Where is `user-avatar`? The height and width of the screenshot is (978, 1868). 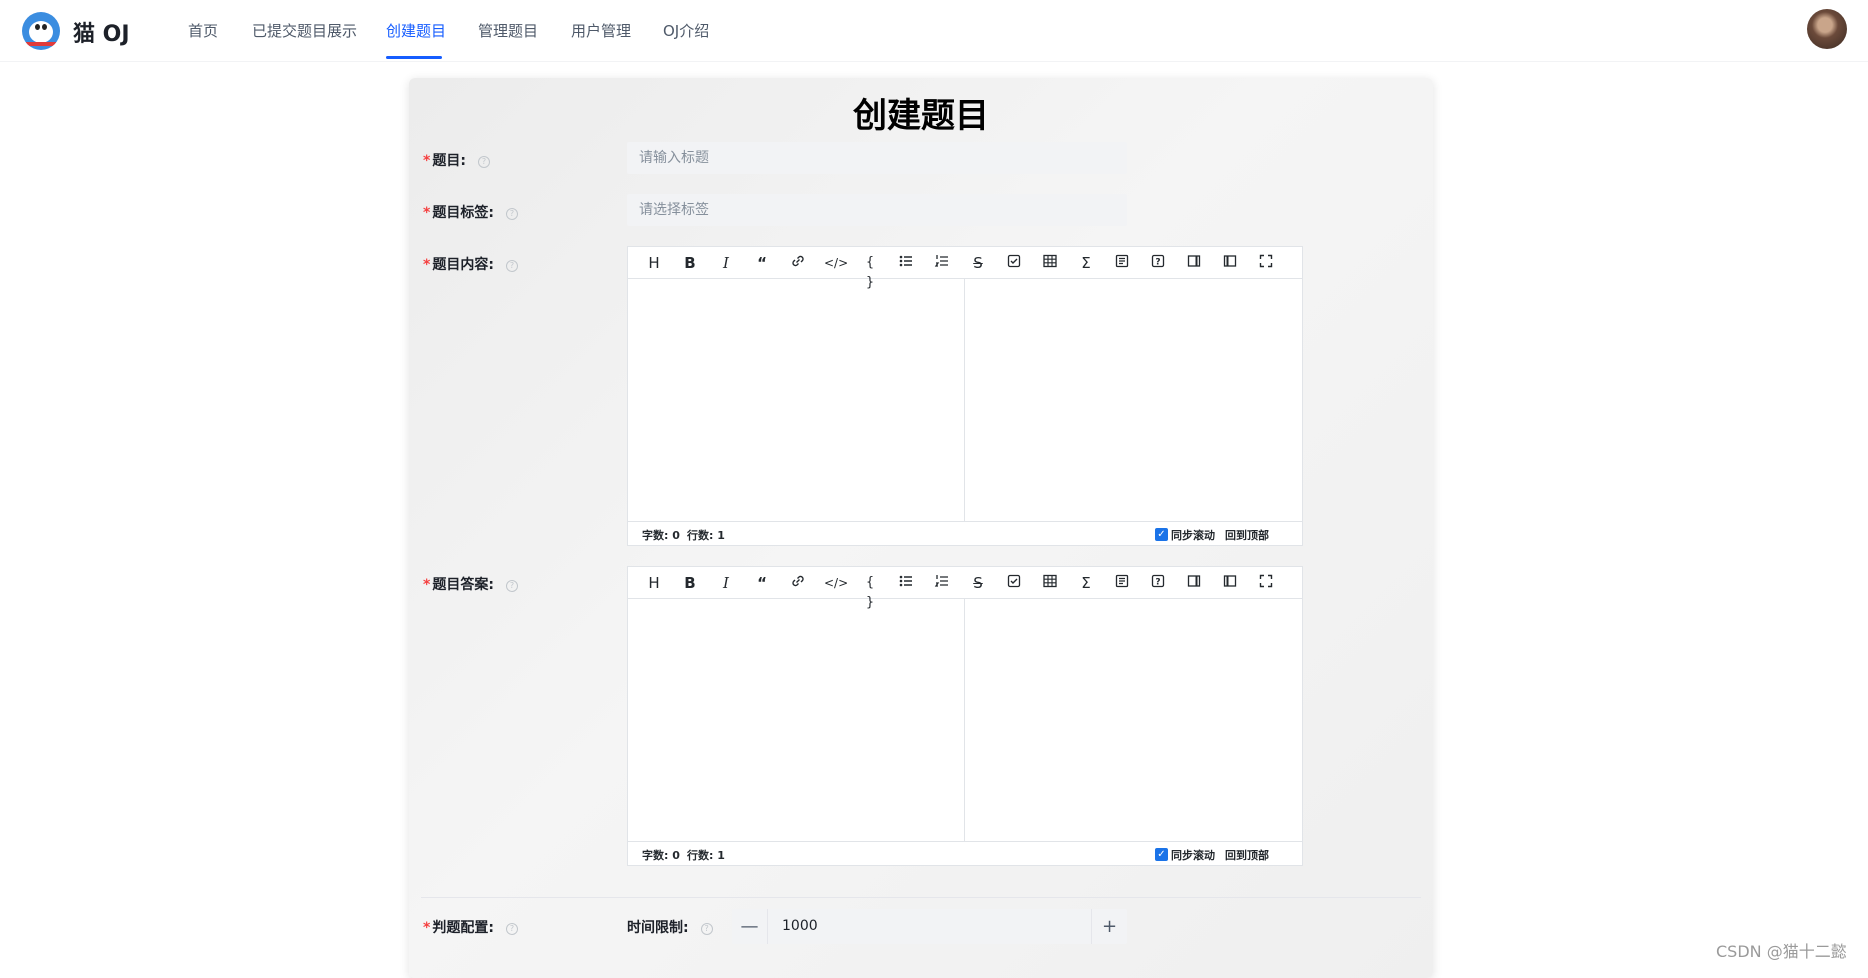 user-avatar is located at coordinates (1827, 29).